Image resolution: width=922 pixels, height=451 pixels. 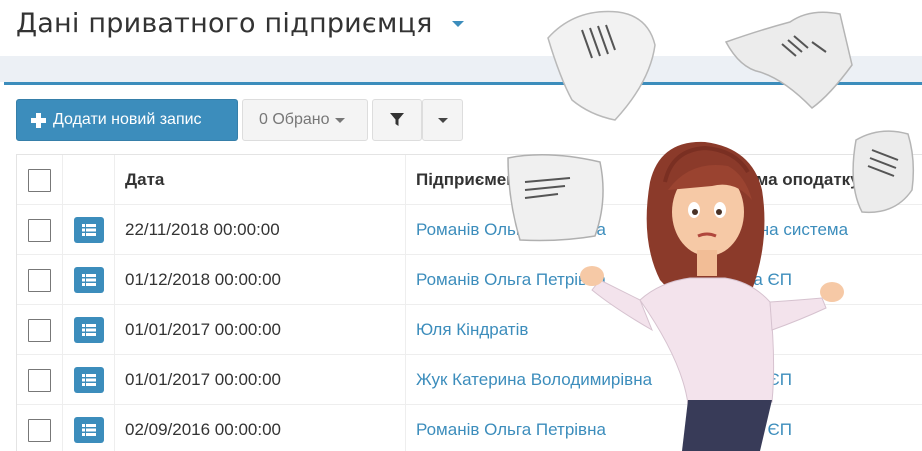 I want to click on table-row: 01/01/2017 00:00:00 Юля Кіндратів, so click(x=469, y=330).